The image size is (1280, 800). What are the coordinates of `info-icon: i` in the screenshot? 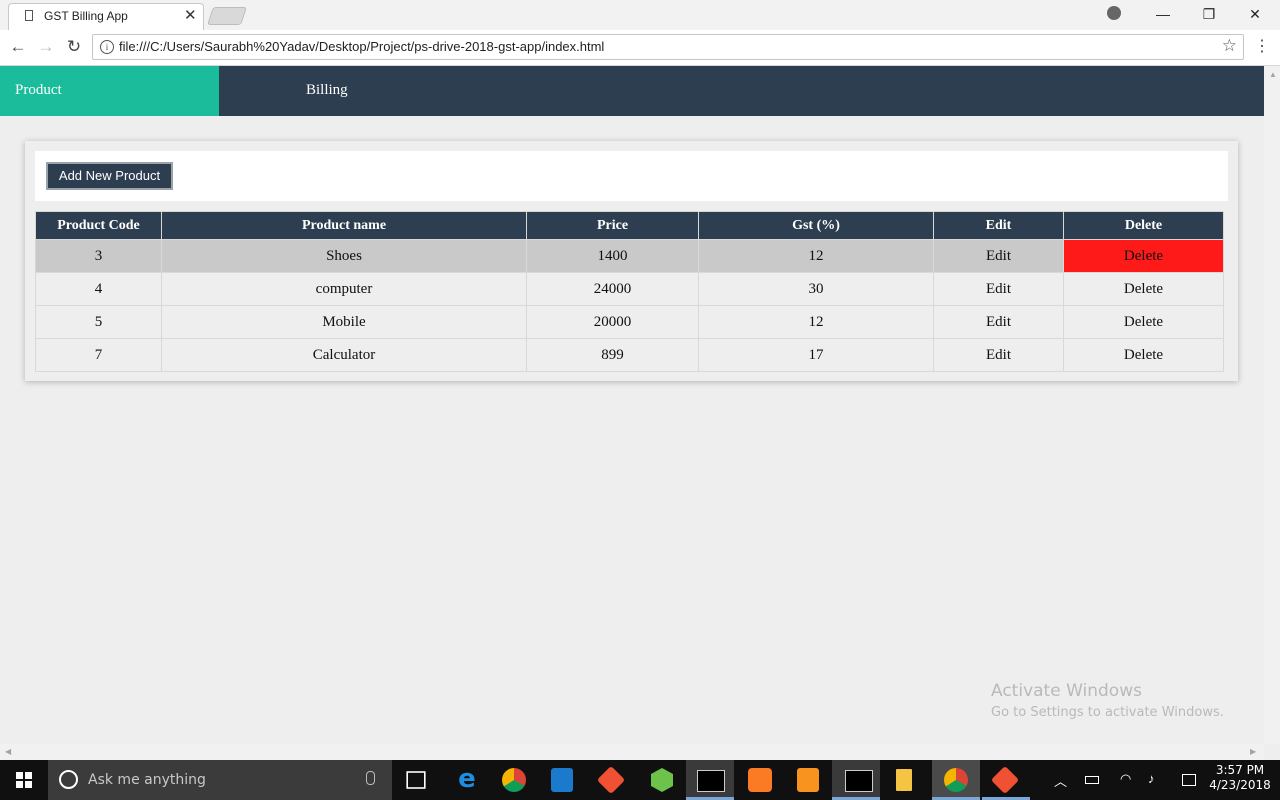 It's located at (107, 47).